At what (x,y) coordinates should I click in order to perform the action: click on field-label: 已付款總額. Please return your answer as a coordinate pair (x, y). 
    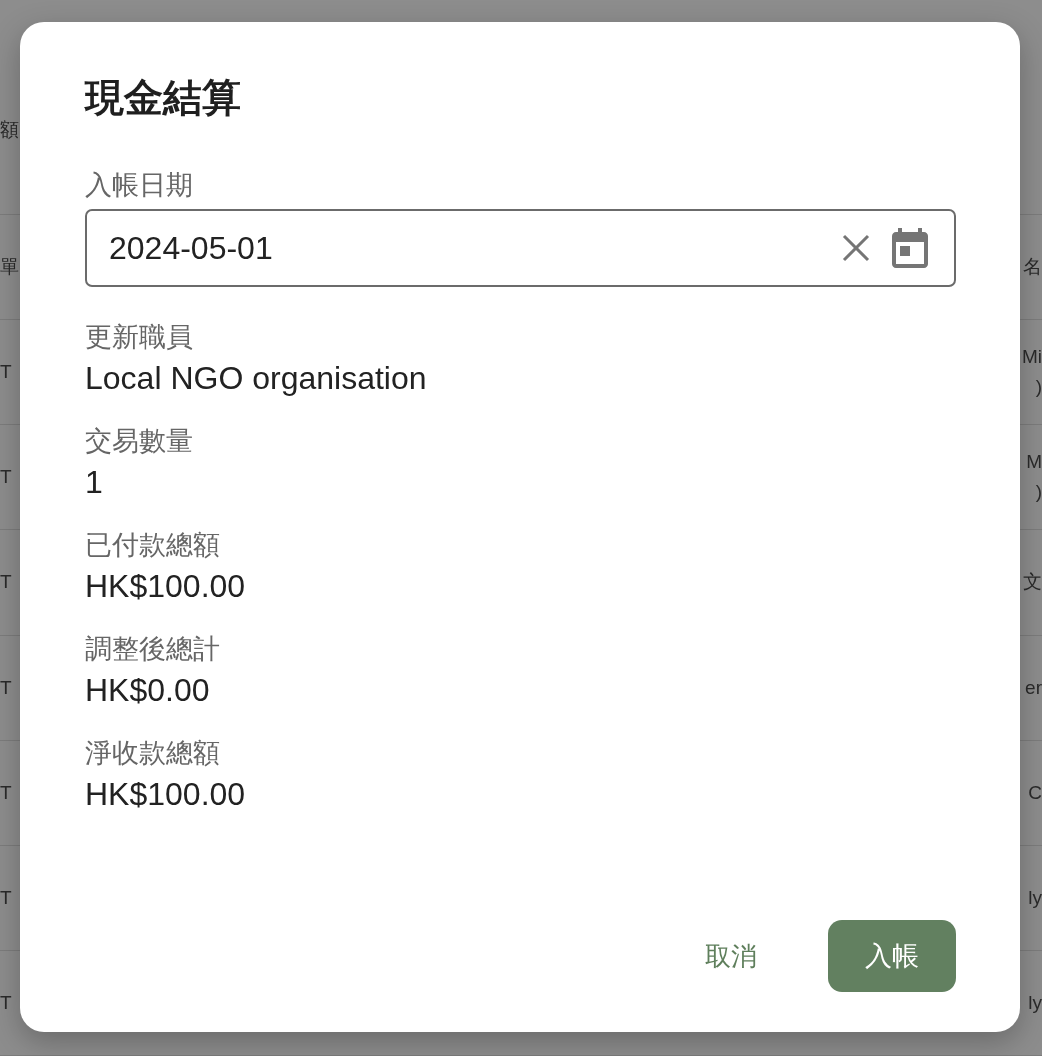
    Looking at the image, I should click on (152, 545).